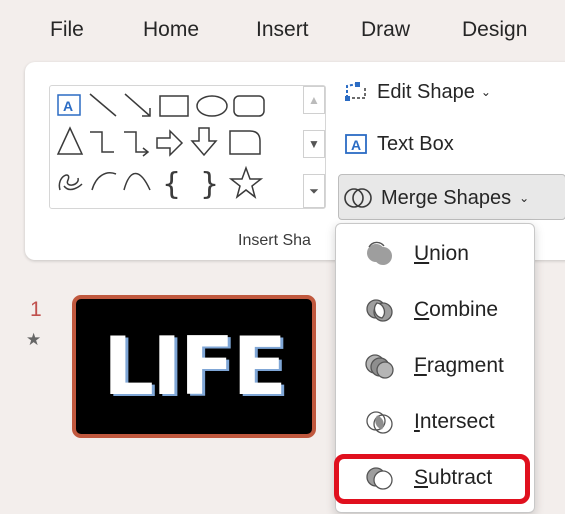 Image resolution: width=565 pixels, height=514 pixels. Describe the element at coordinates (103, 105) in the screenshot. I see `line-icon` at that location.